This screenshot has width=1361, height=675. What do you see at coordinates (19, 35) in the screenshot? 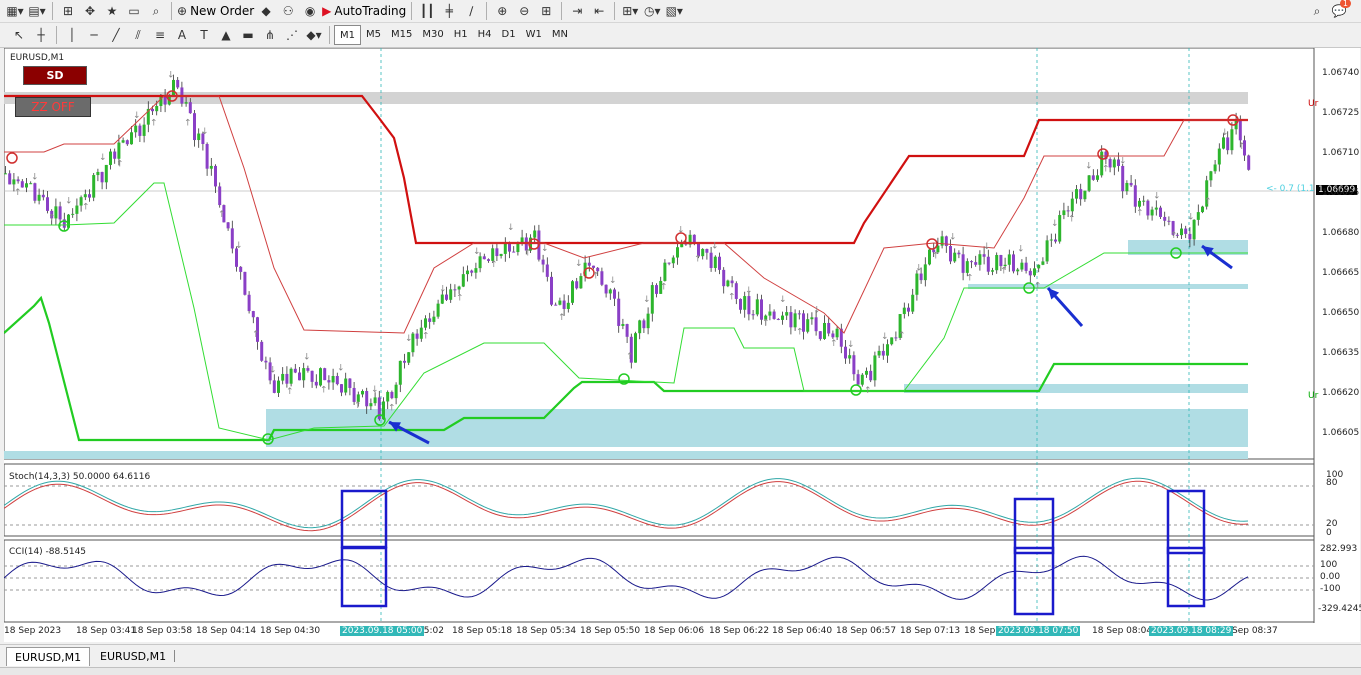
I see `cursor-icon: ↖` at bounding box center [19, 35].